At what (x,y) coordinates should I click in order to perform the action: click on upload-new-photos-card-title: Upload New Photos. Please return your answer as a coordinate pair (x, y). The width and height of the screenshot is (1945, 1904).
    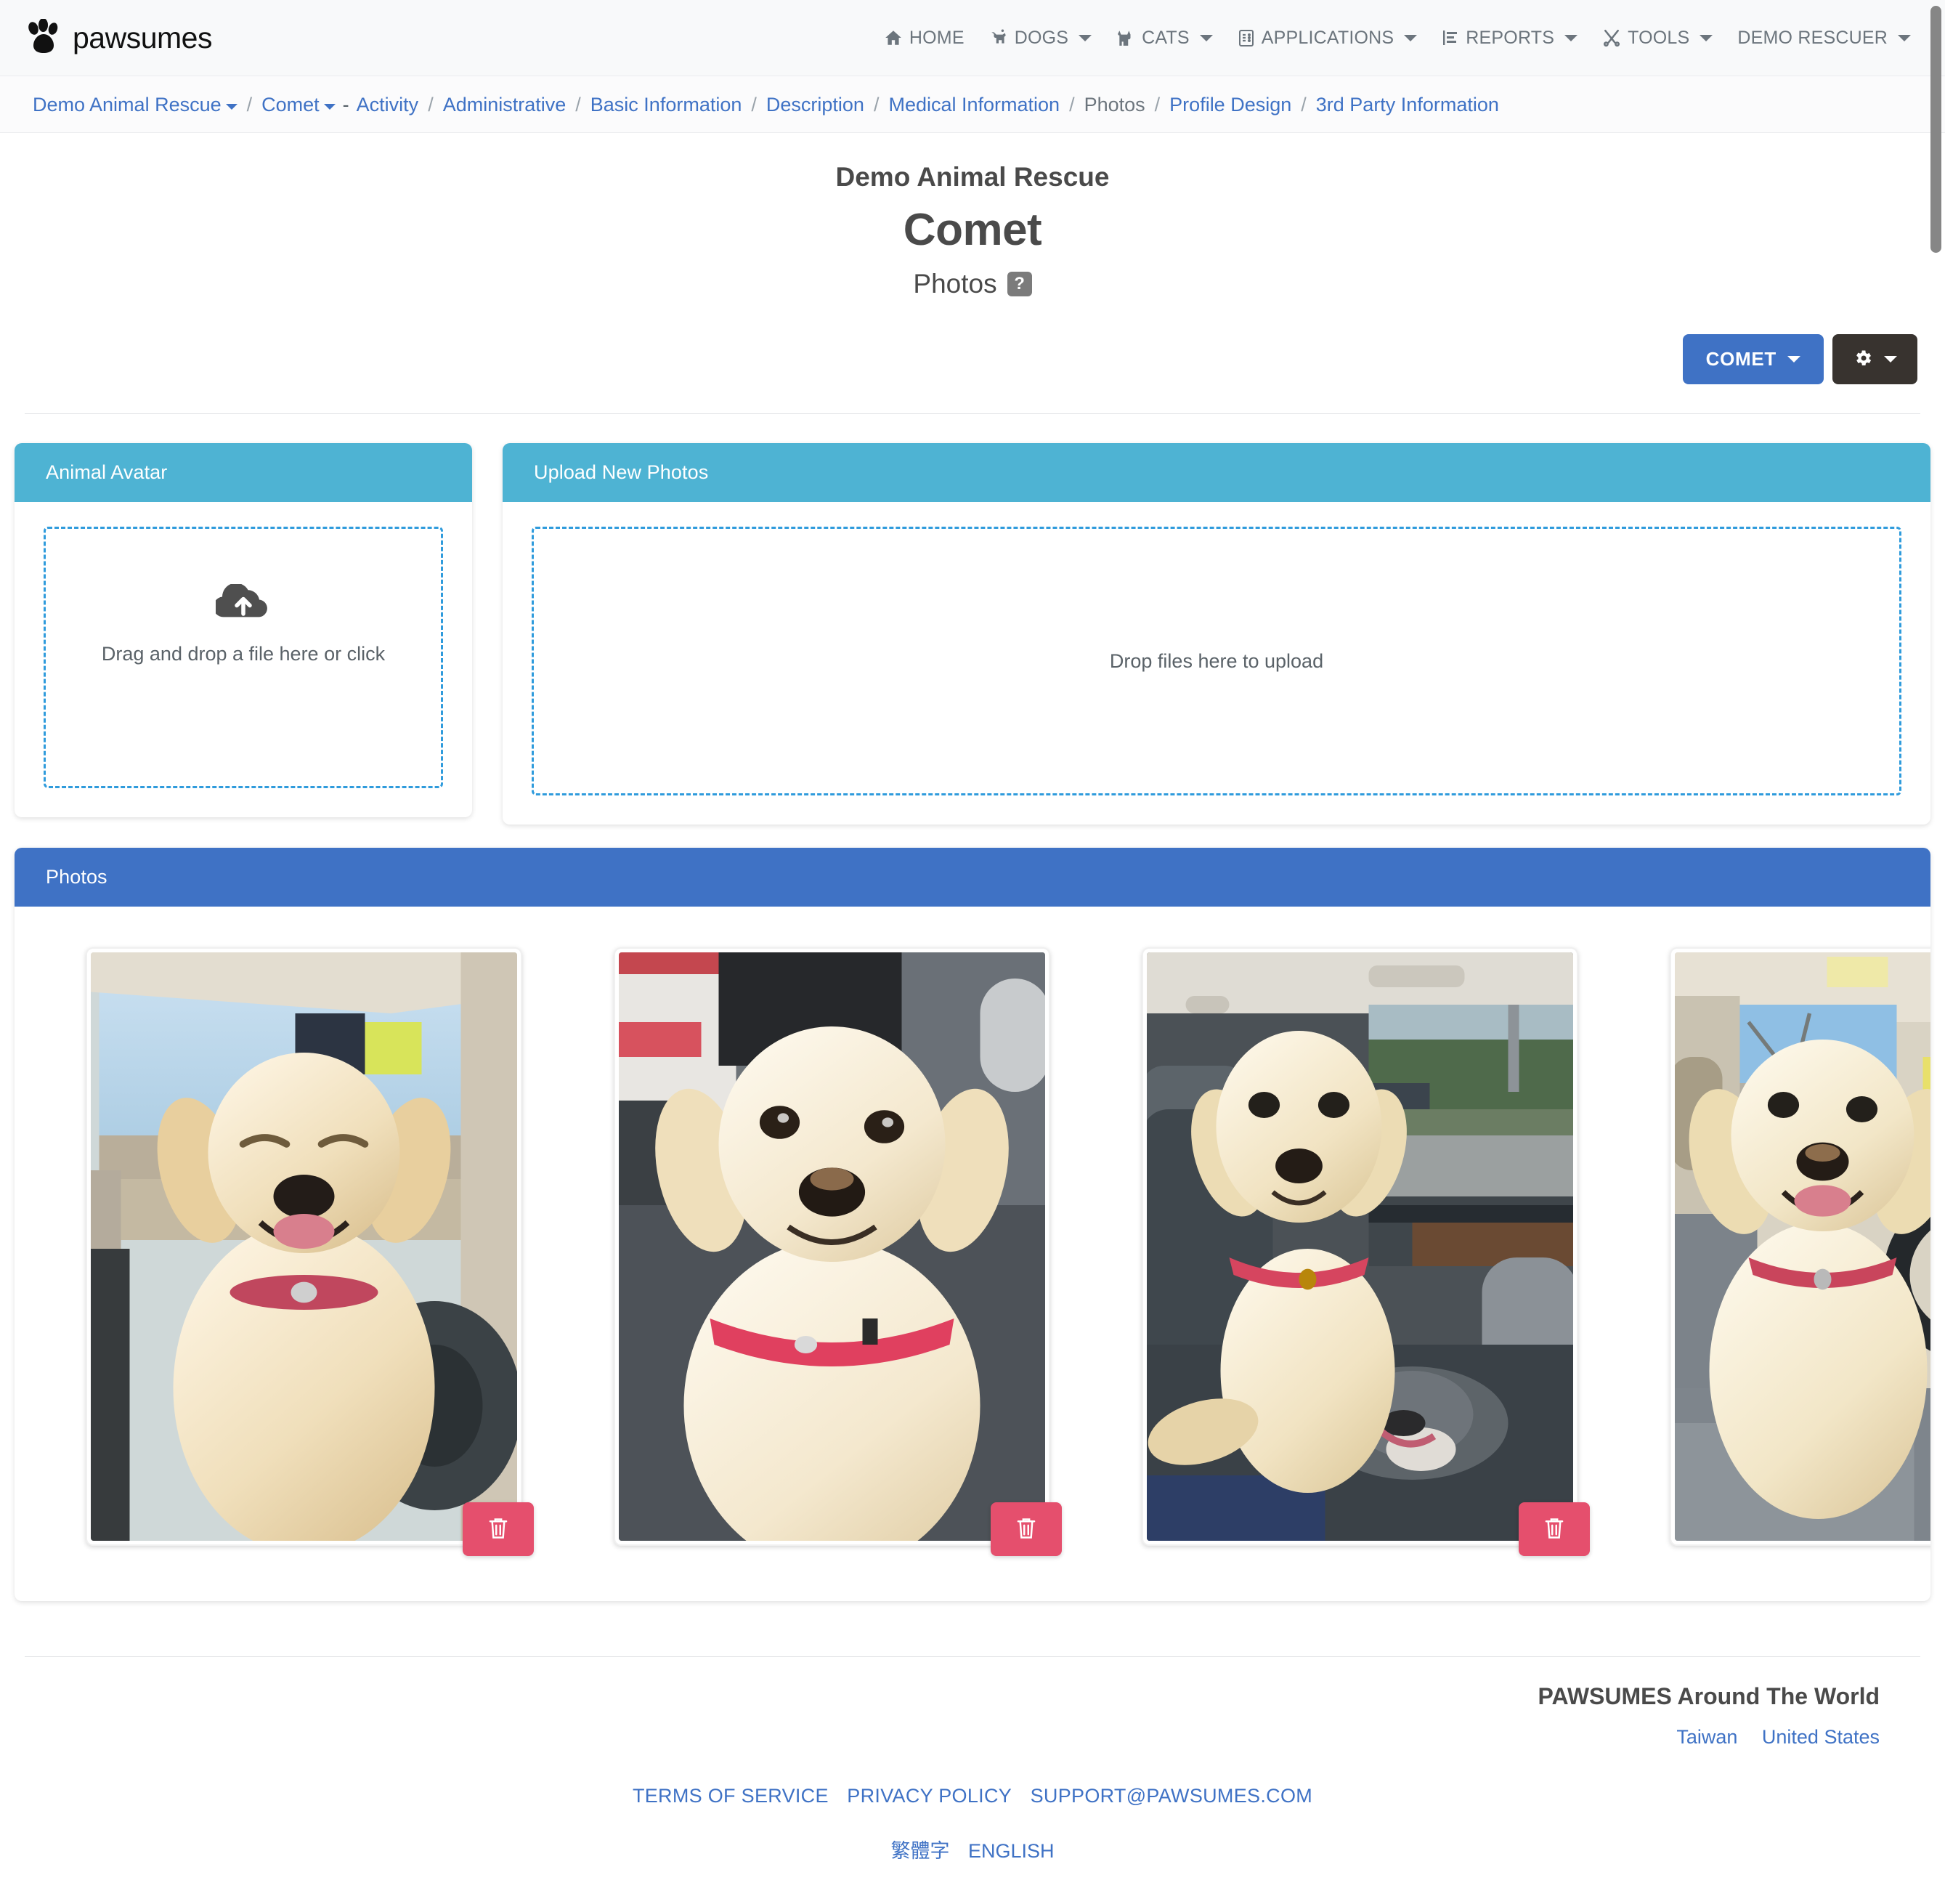
    Looking at the image, I should click on (1216, 473).